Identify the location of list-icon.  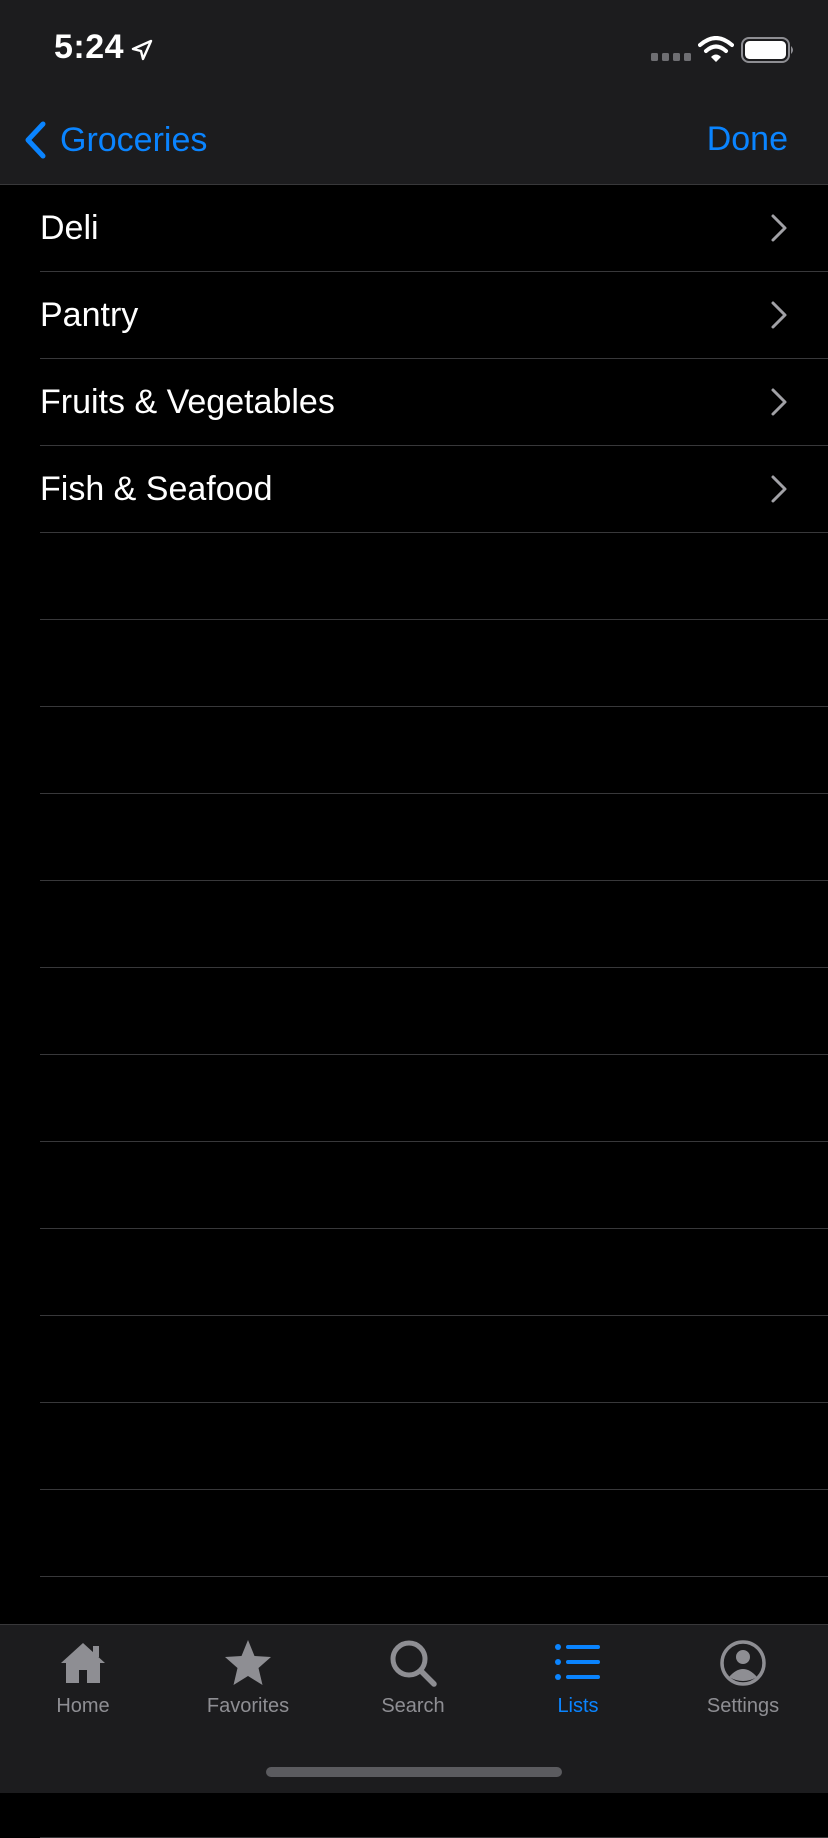
(577, 1662).